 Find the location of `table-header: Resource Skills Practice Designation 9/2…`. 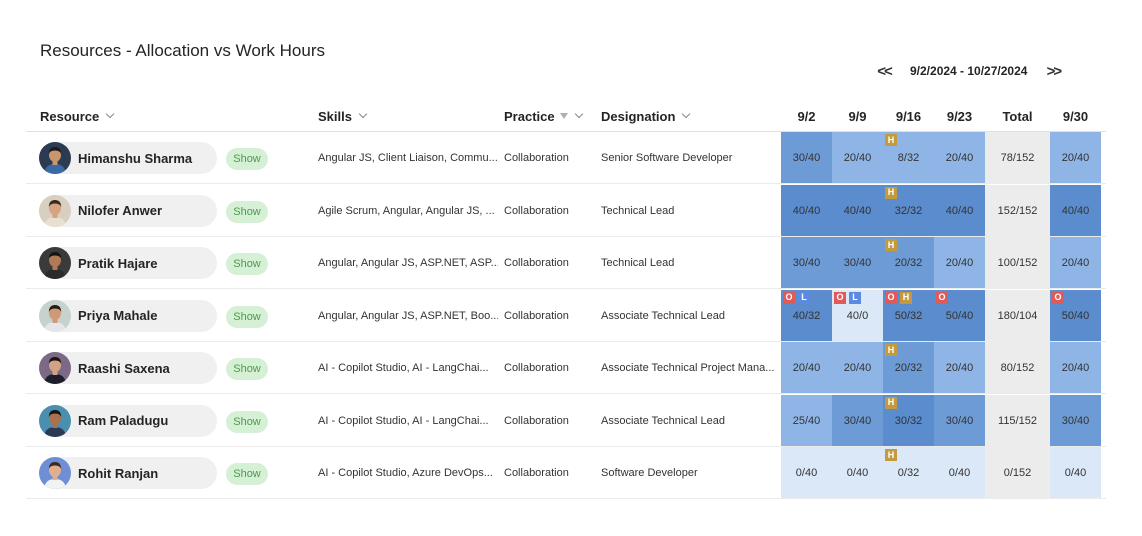

table-header: Resource Skills Practice Designation 9/2… is located at coordinates (571, 116).